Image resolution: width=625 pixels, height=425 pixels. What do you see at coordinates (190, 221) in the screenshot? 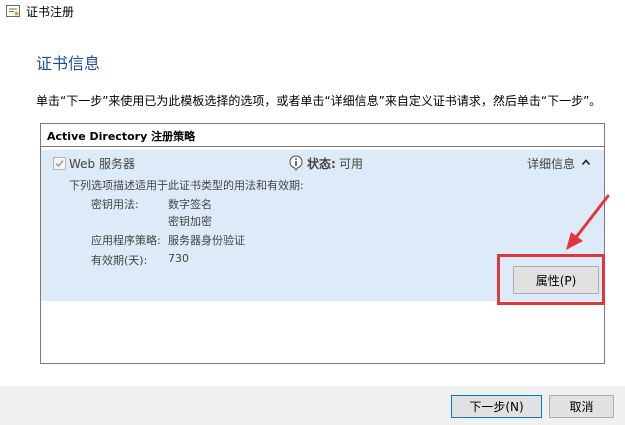
I see `key-usage-value-2: 密钥加密` at bounding box center [190, 221].